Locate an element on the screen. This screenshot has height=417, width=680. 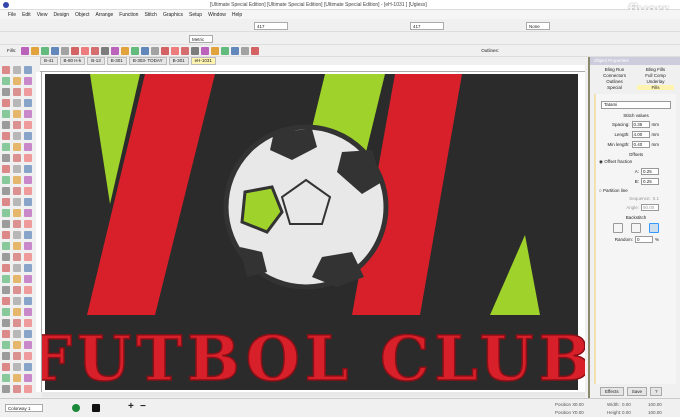
menu-file: File is located at coordinates (12, 15).